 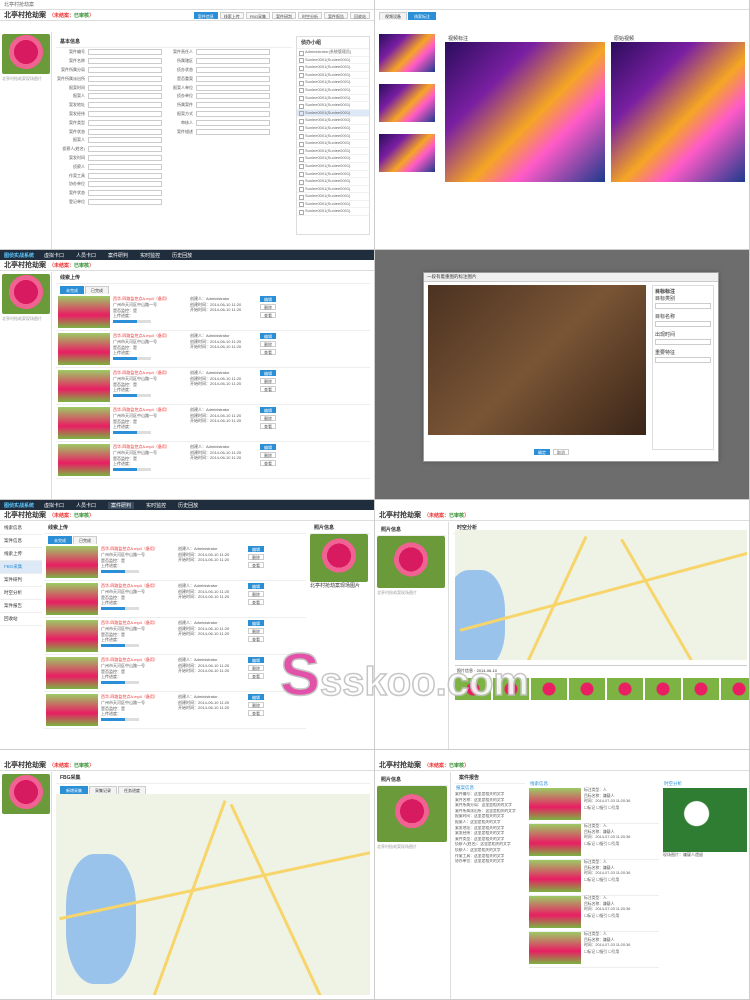 I want to click on toolbar-button: 案件信息, so click(x=205, y=15).